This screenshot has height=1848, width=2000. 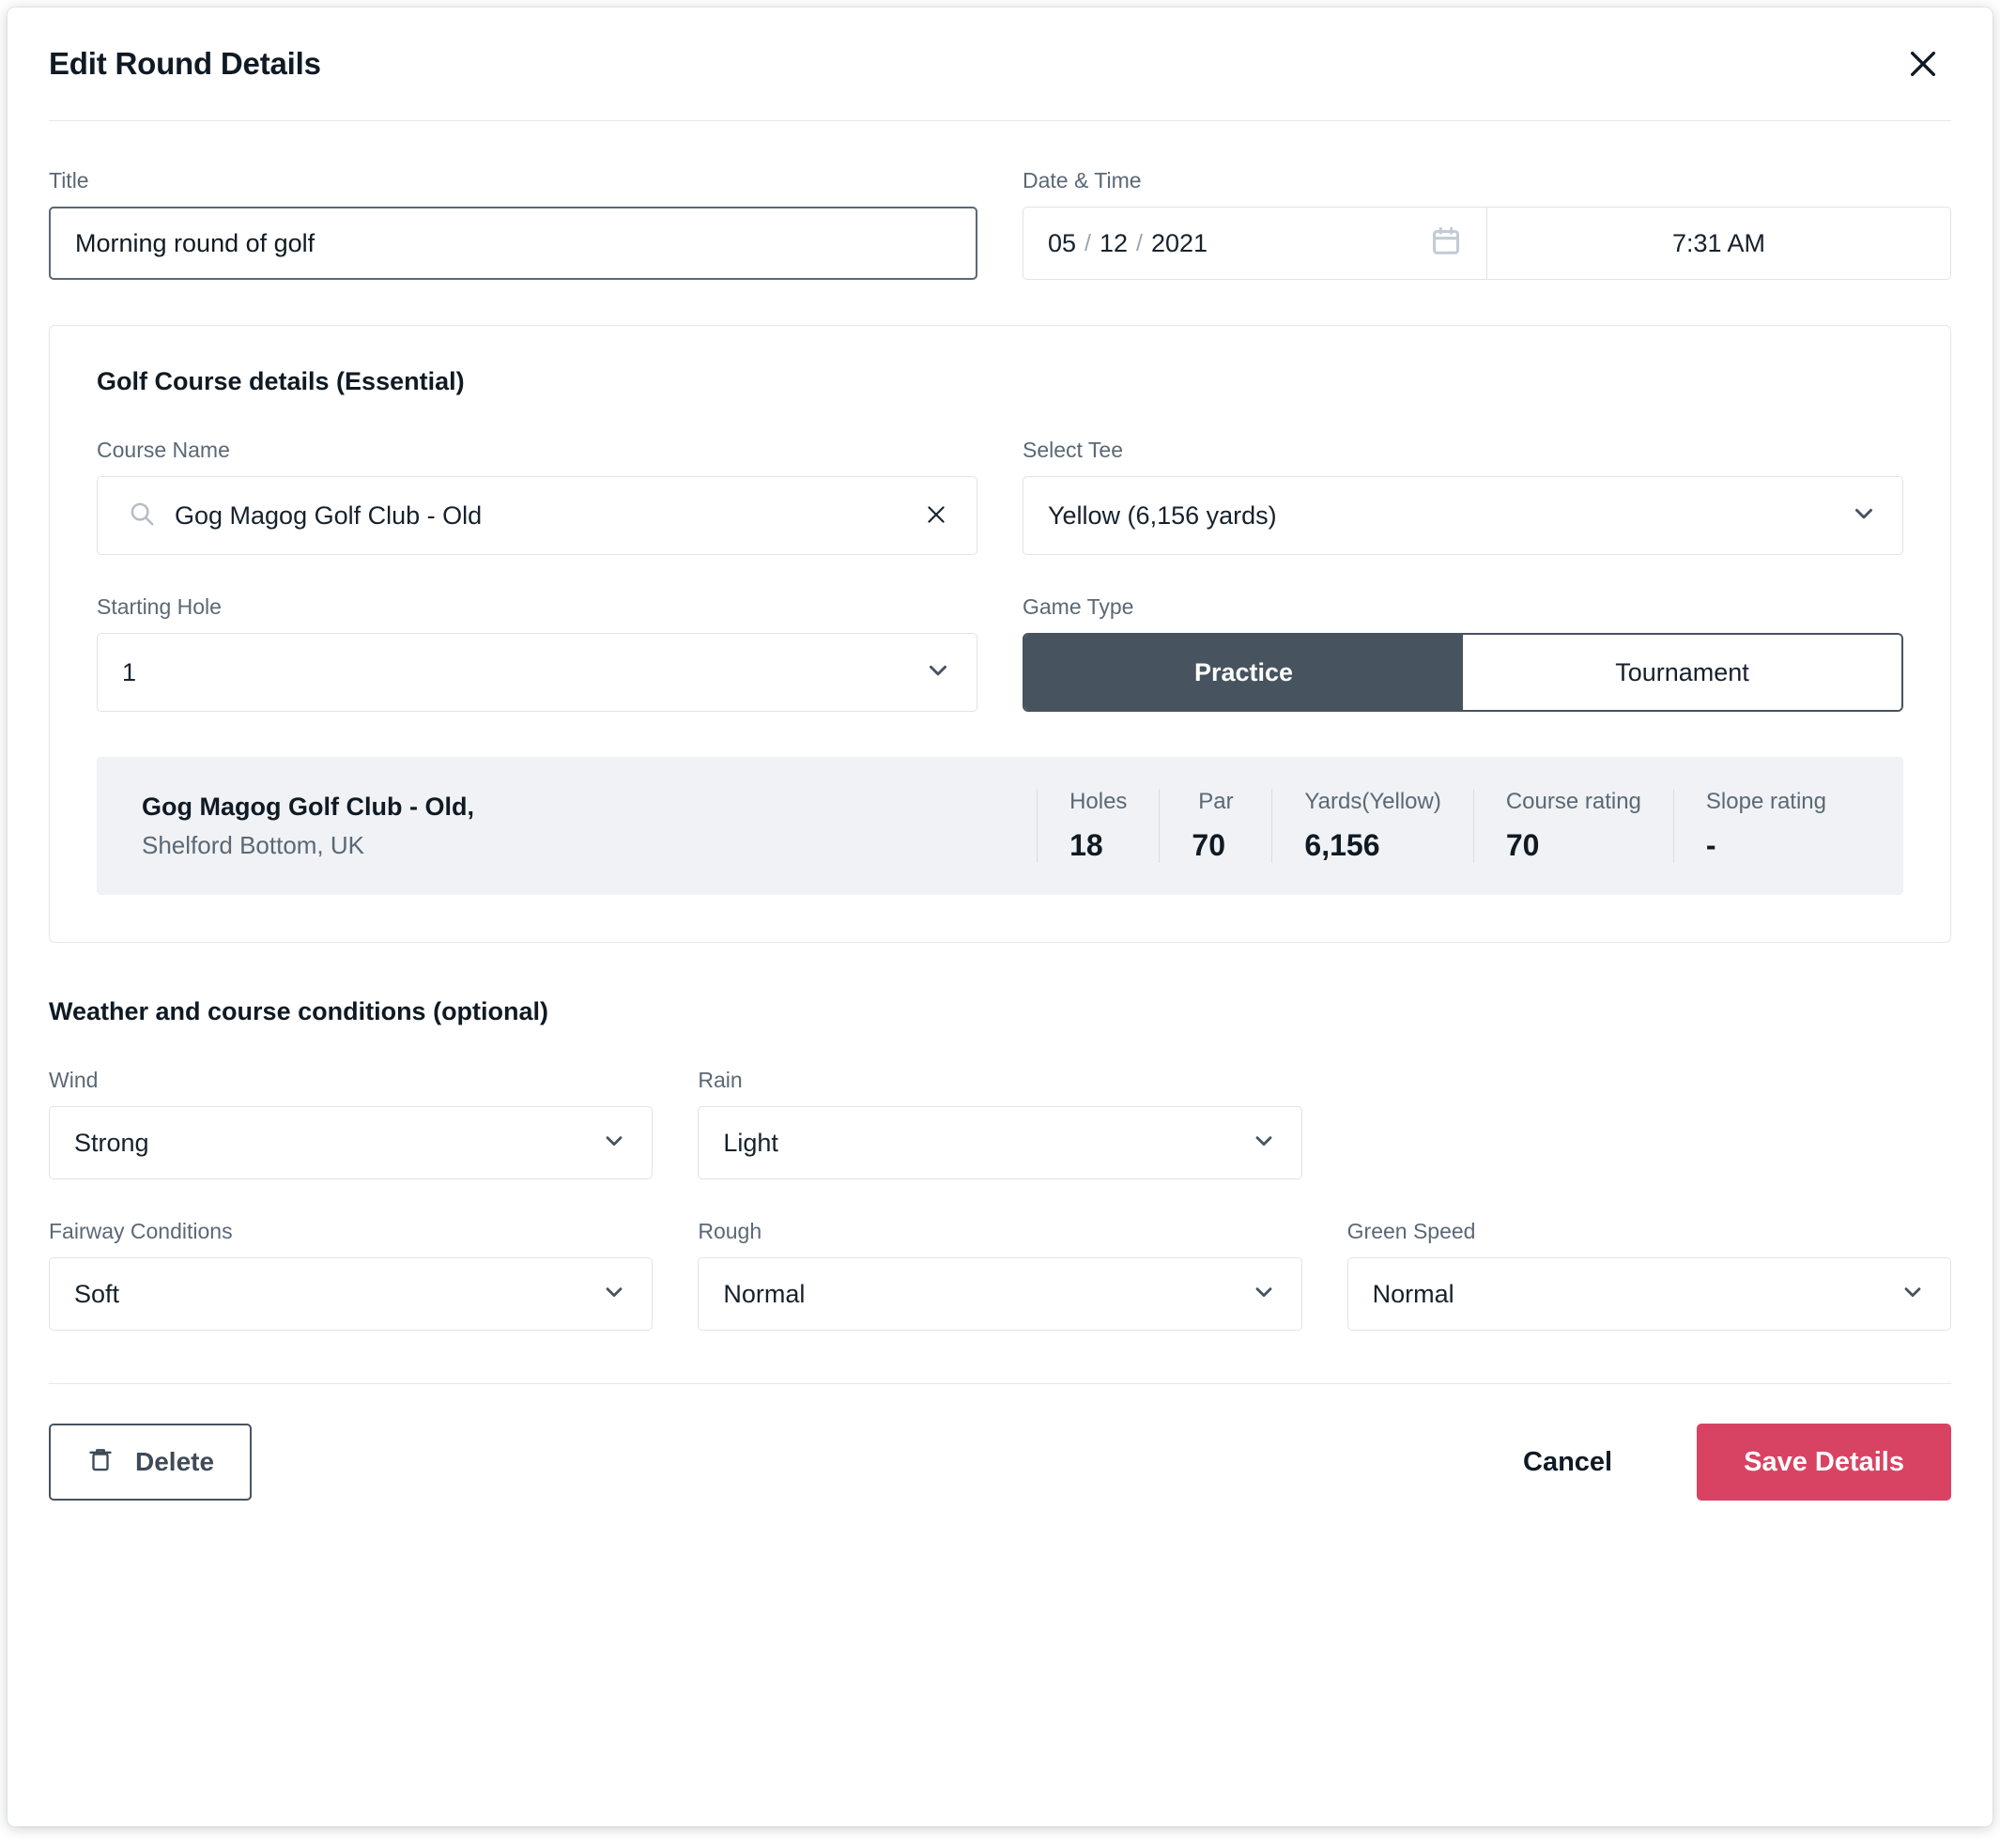 I want to click on footer-actions: Cancel Save Details, so click(x=1721, y=1462).